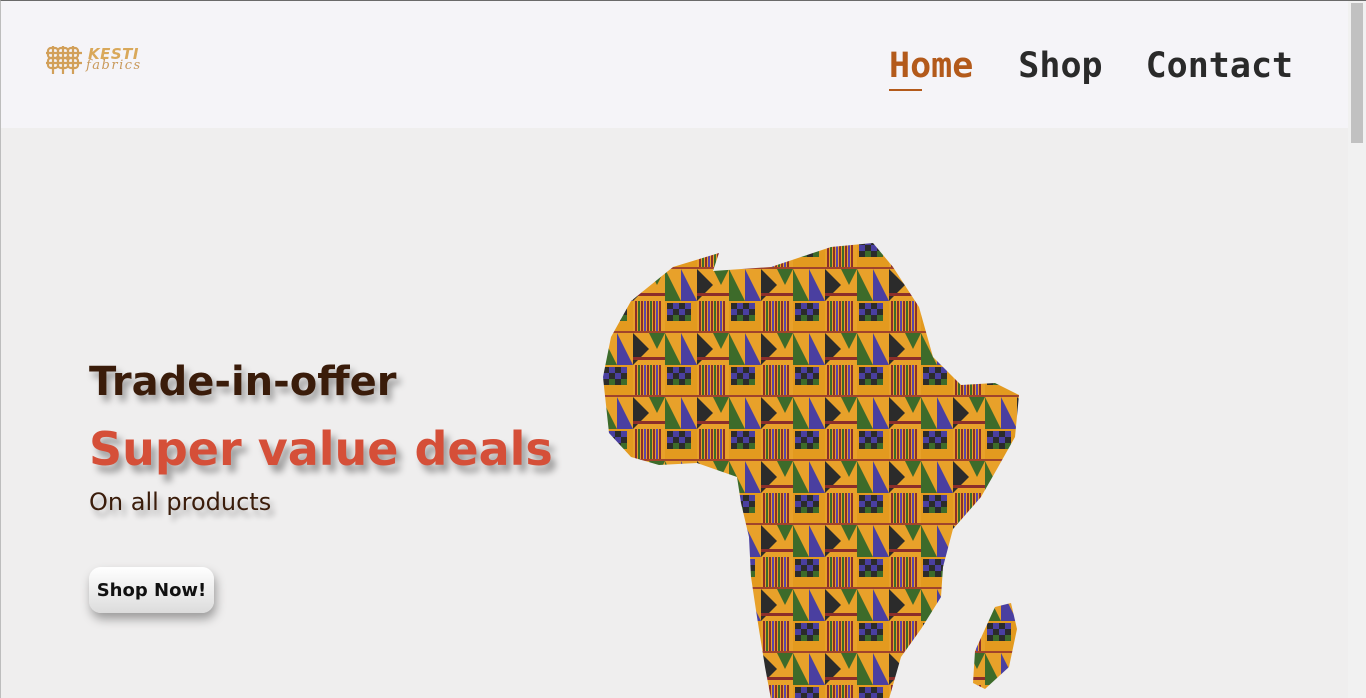  What do you see at coordinates (64, 60) in the screenshot?
I see `kente-knot-logo-icon` at bounding box center [64, 60].